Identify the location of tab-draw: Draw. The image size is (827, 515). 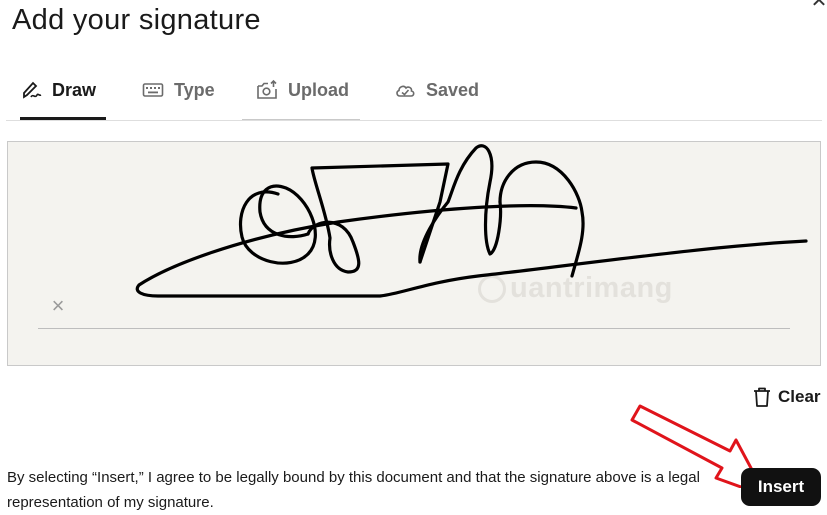
(63, 91).